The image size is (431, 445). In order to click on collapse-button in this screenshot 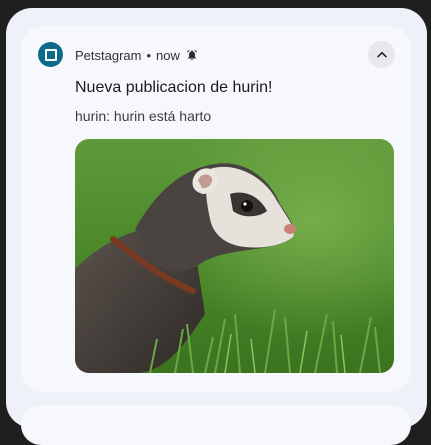, I will do `click(381, 54)`.